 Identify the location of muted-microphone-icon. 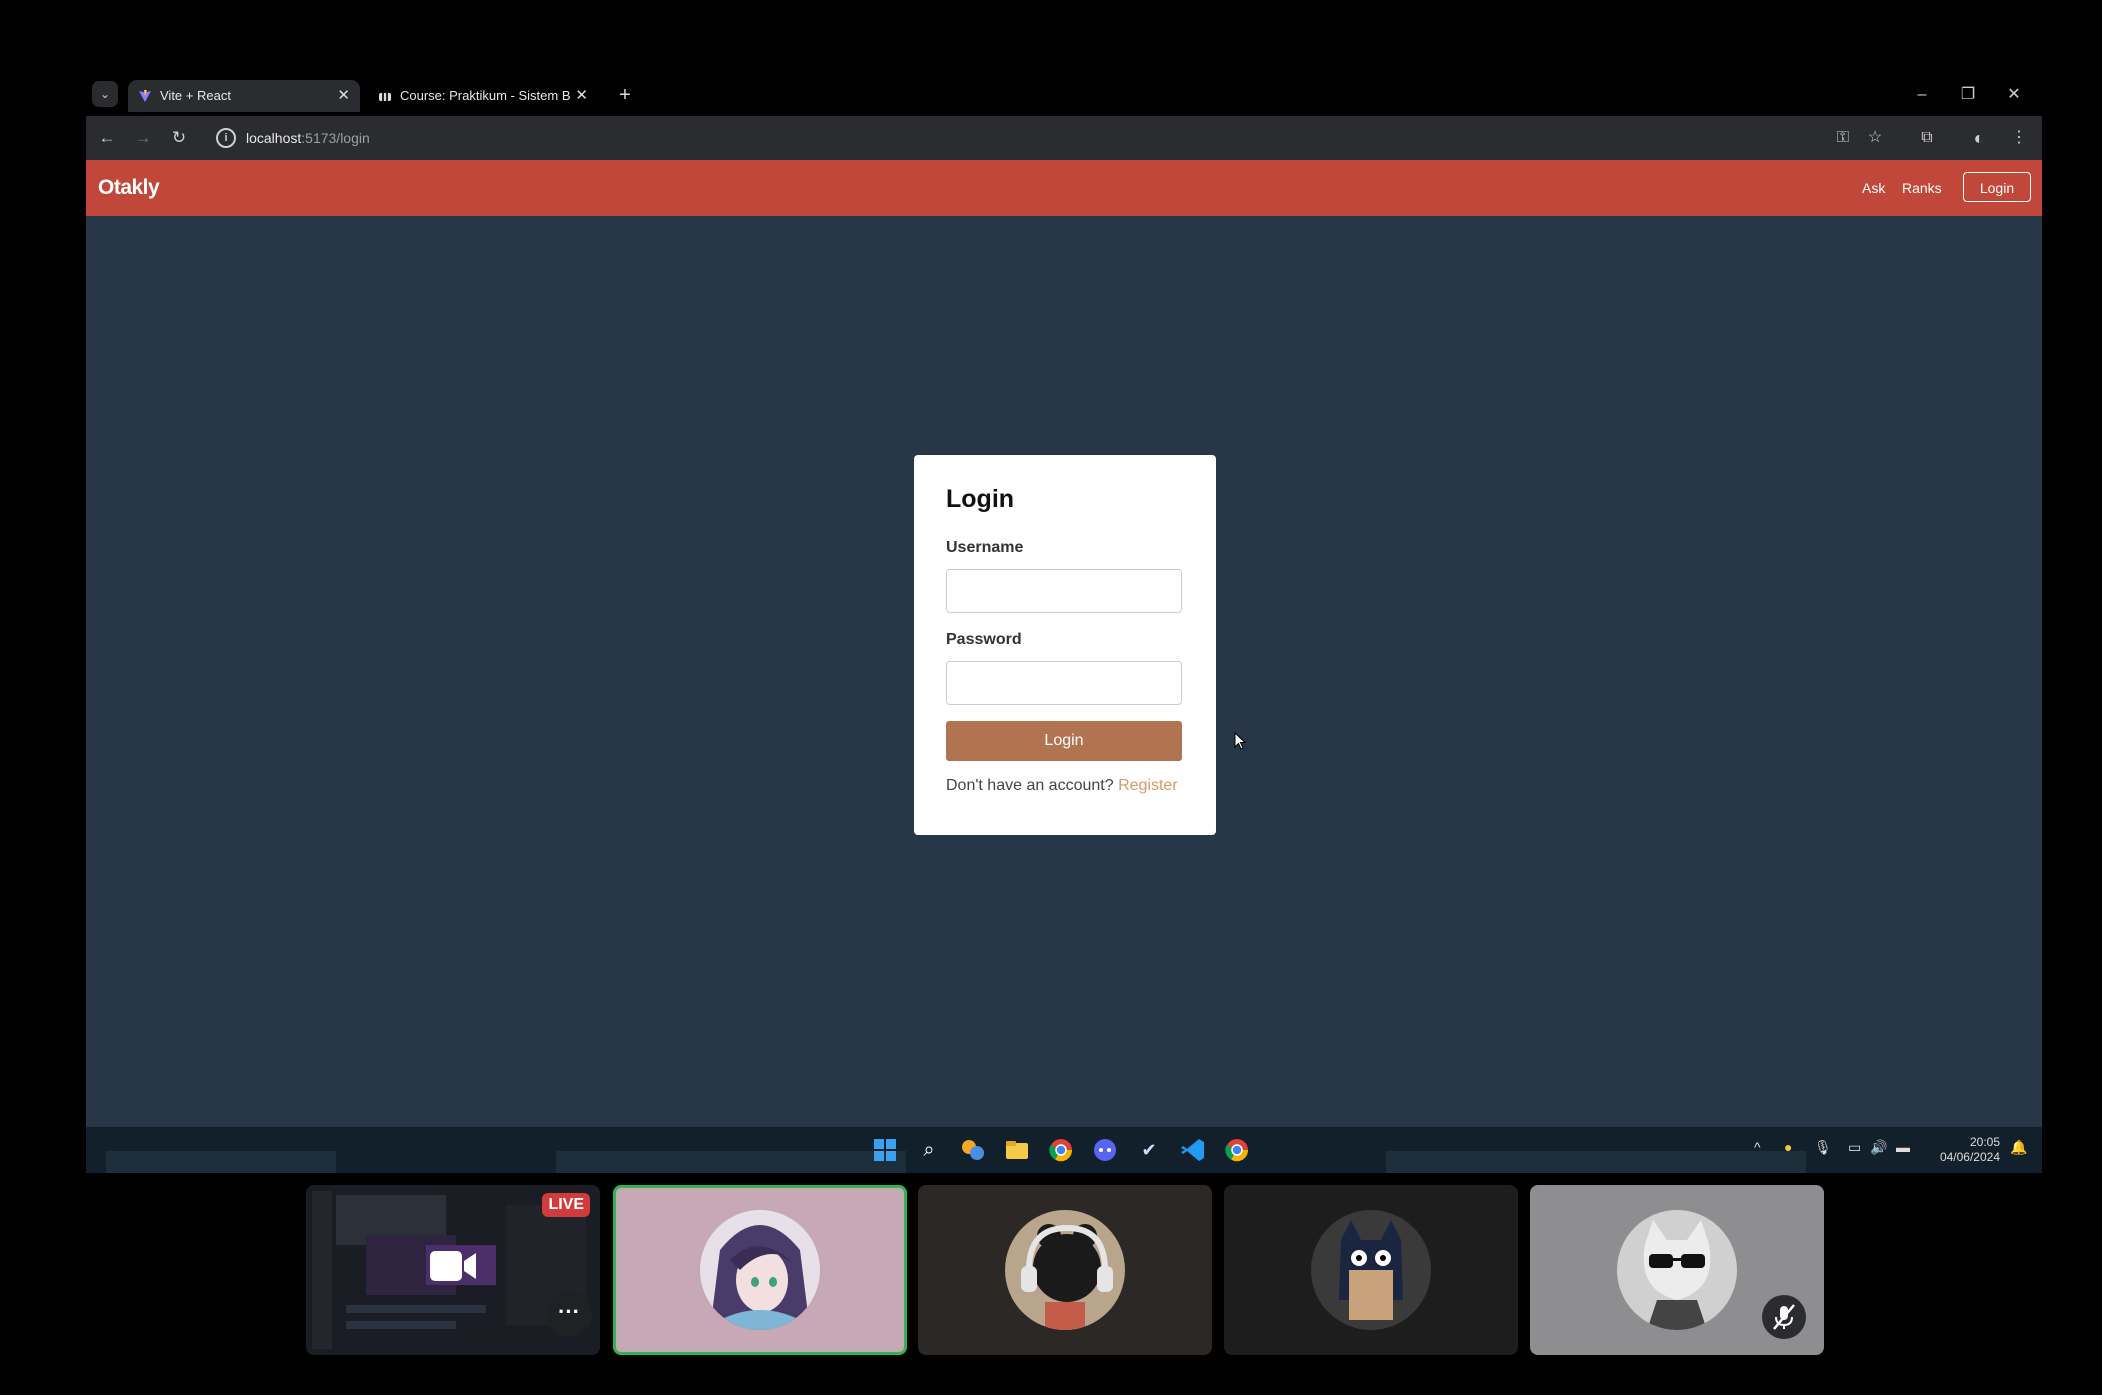
(1784, 1317).